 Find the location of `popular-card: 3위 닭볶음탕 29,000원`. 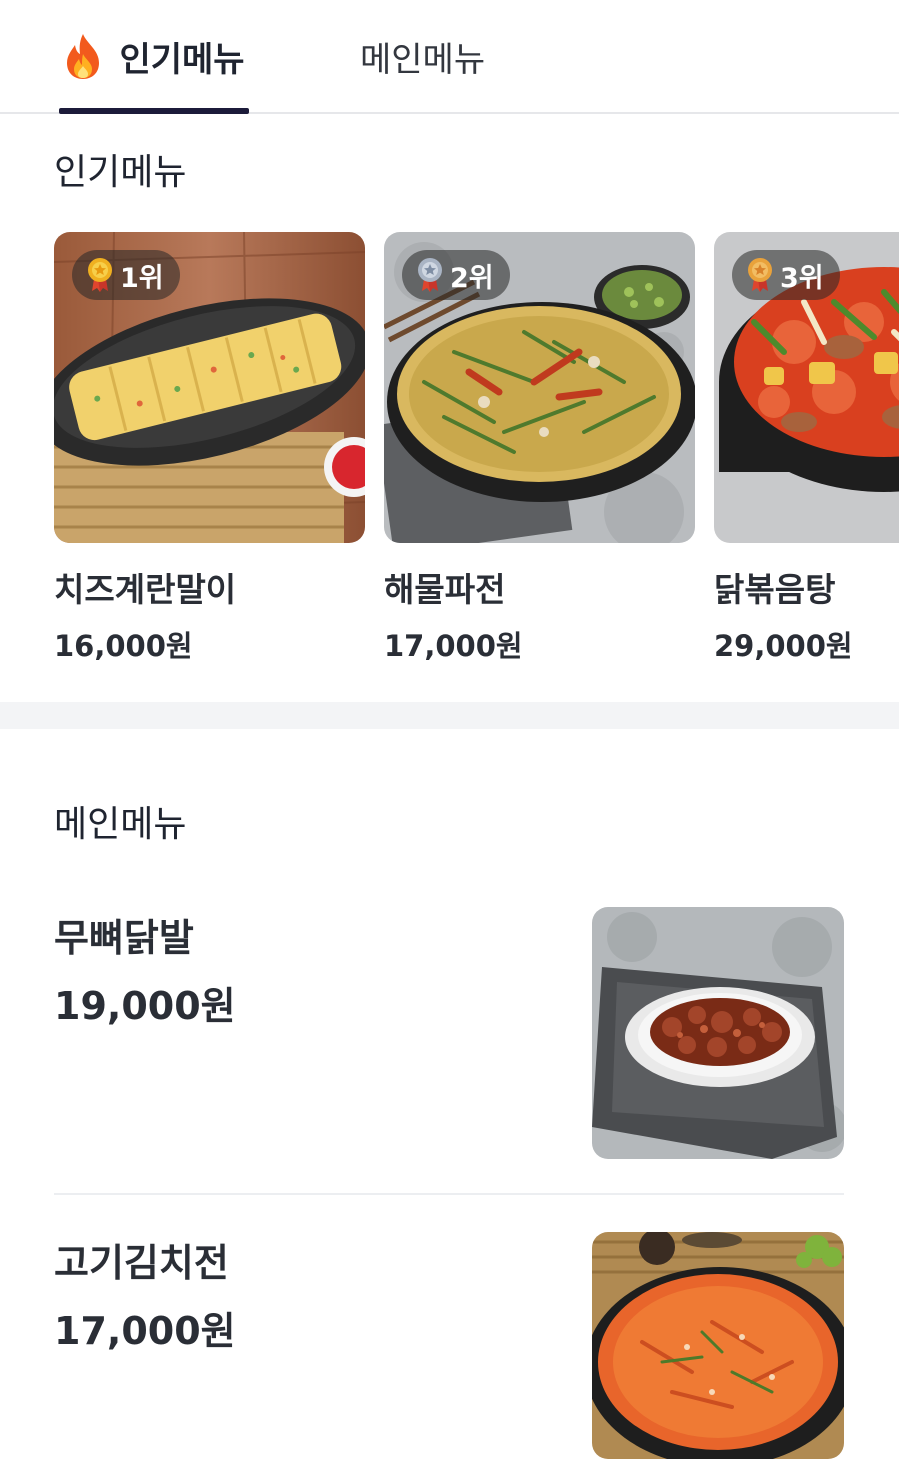

popular-card: 3위 닭볶음탕 29,000원 is located at coordinates (806, 448).